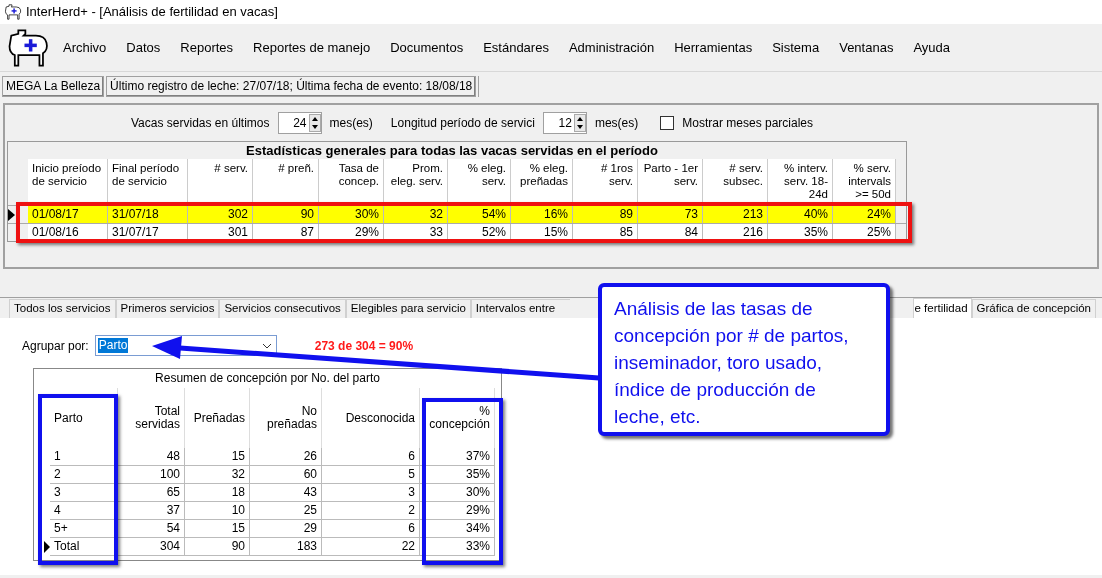 This screenshot has width=1102, height=578. What do you see at coordinates (416, 182) in the screenshot?
I see `column-header: Prom. eleg. serv.` at bounding box center [416, 182].